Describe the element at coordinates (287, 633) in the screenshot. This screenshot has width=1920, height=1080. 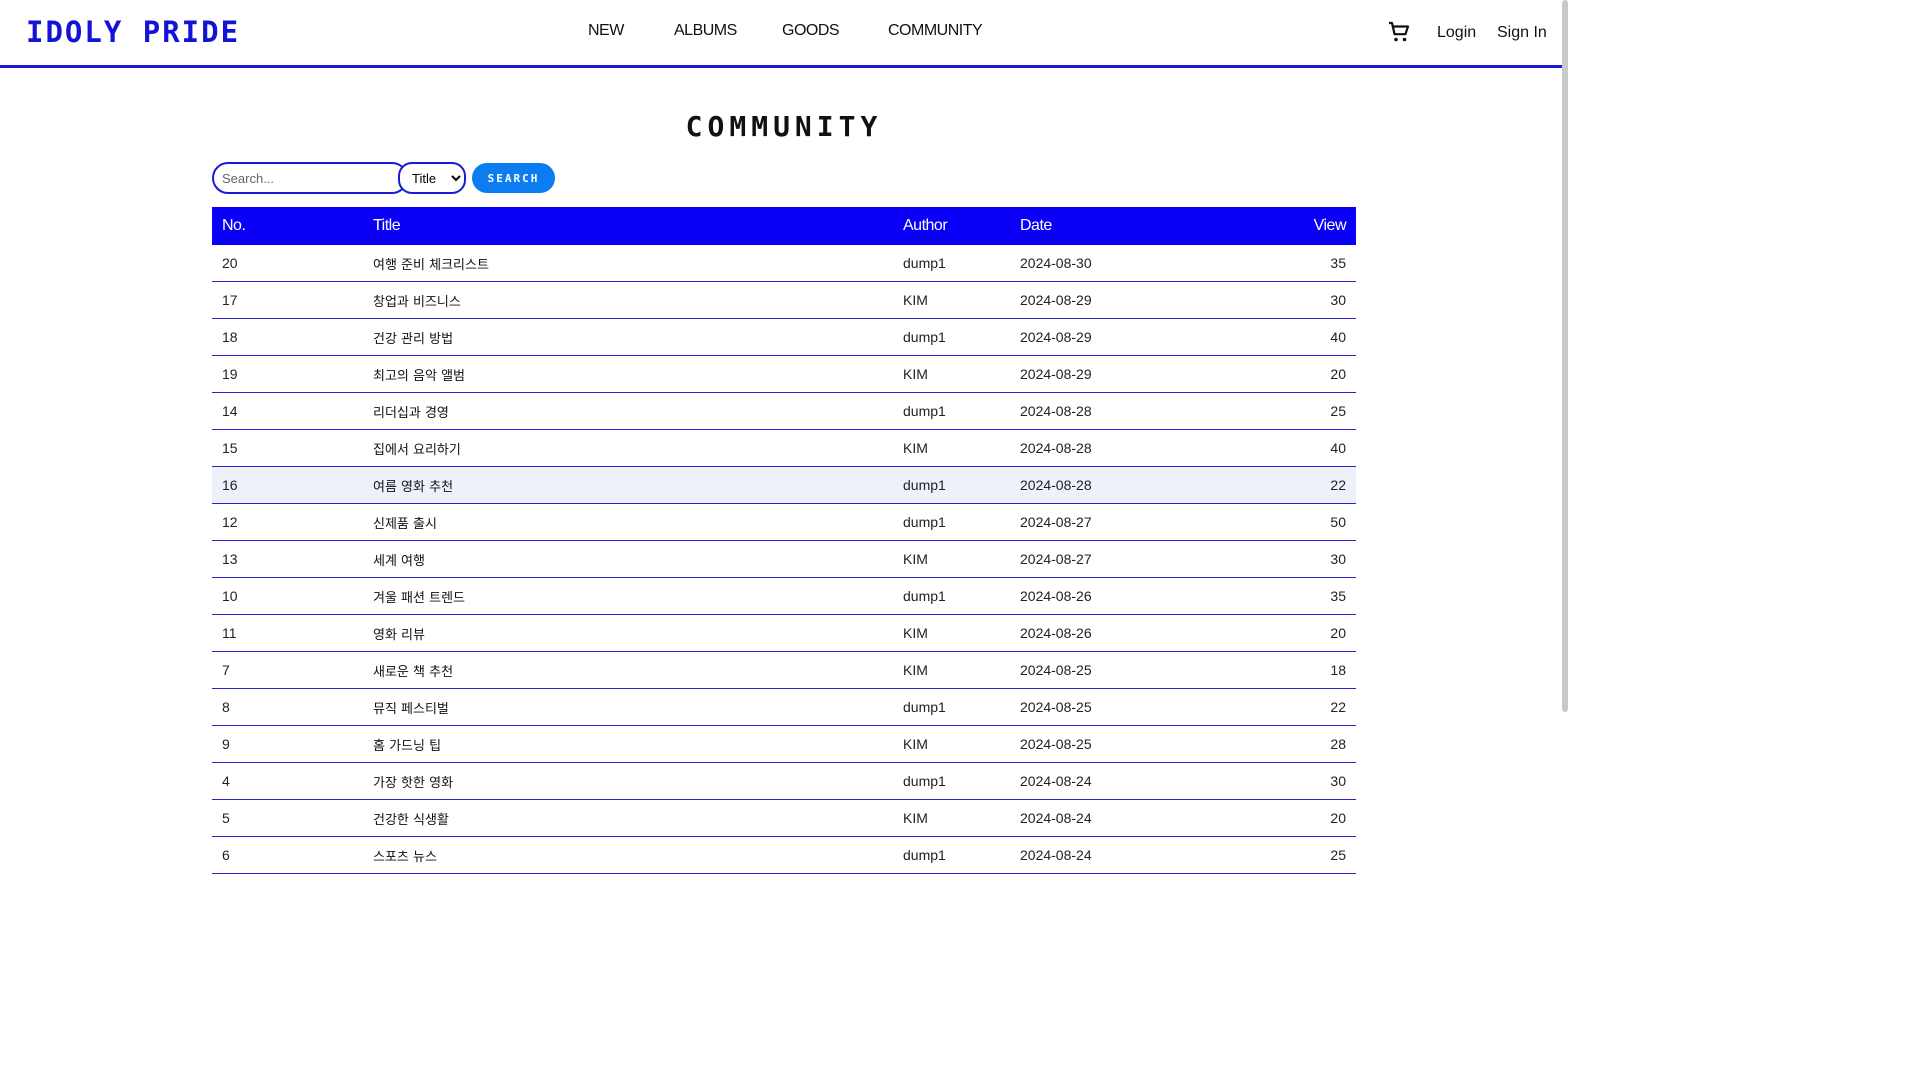
I see `cell-no: 11` at that location.